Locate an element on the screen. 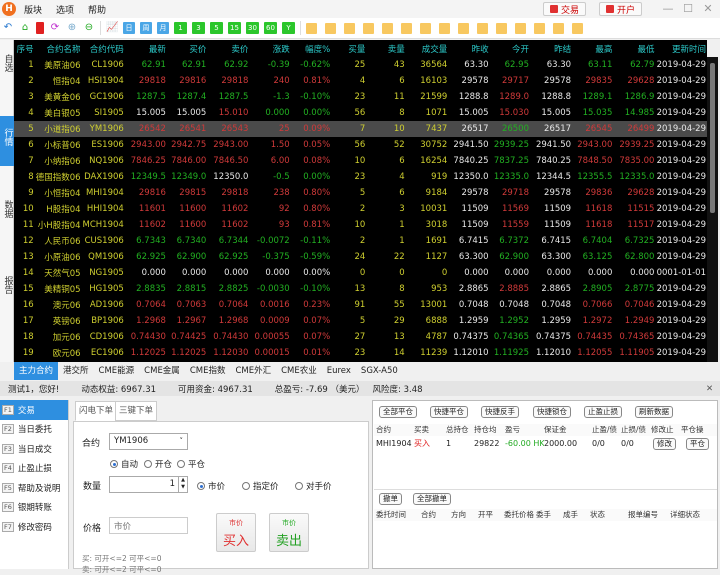  column-header: 买价 is located at coordinates (187, 48).